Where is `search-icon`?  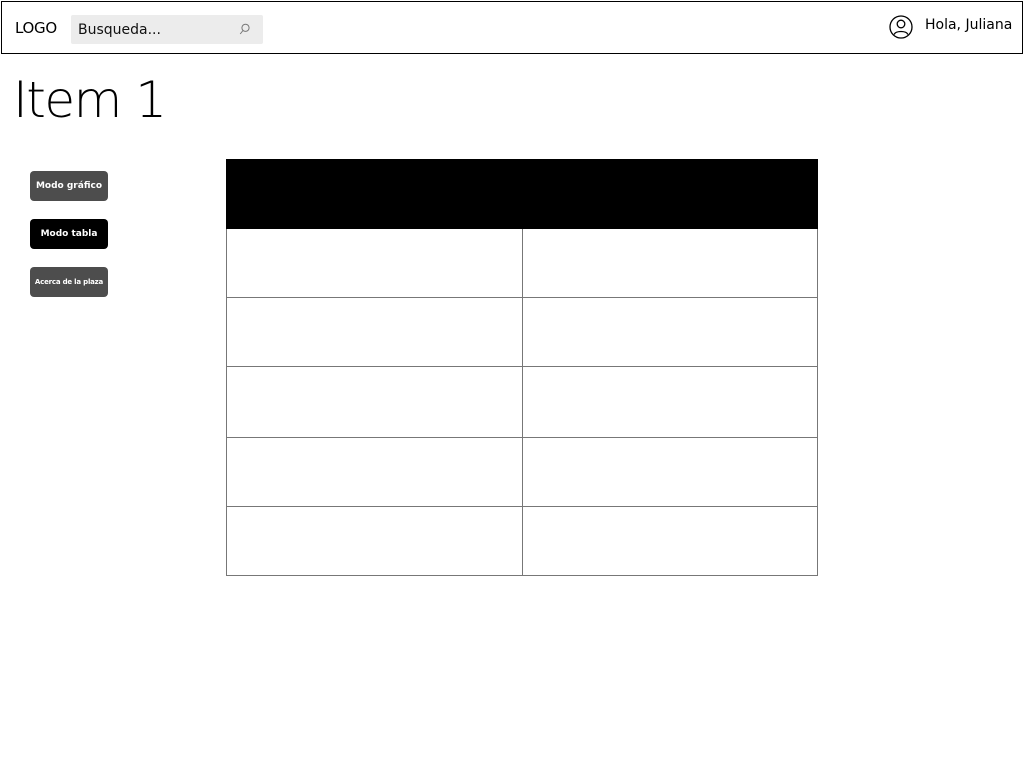
search-icon is located at coordinates (245, 29).